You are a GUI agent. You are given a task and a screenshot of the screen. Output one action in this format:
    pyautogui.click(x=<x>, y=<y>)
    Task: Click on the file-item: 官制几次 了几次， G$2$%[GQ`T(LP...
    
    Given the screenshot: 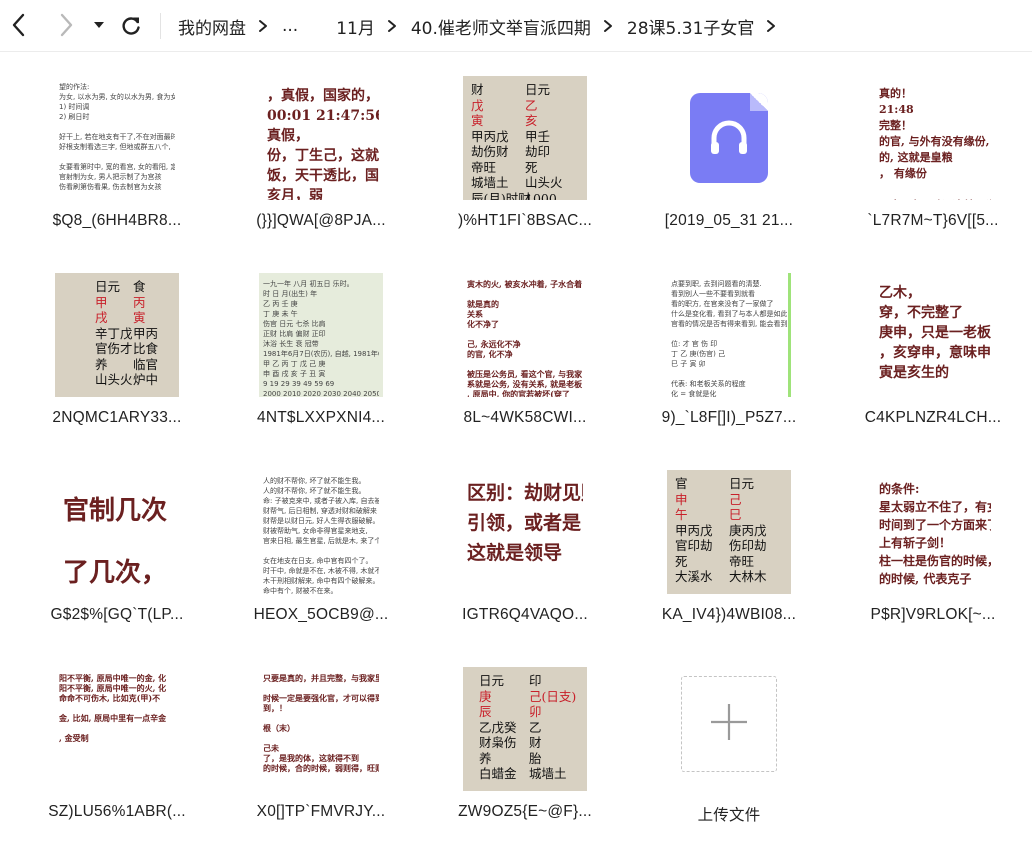 What is the action you would take?
    pyautogui.click(x=117, y=544)
    